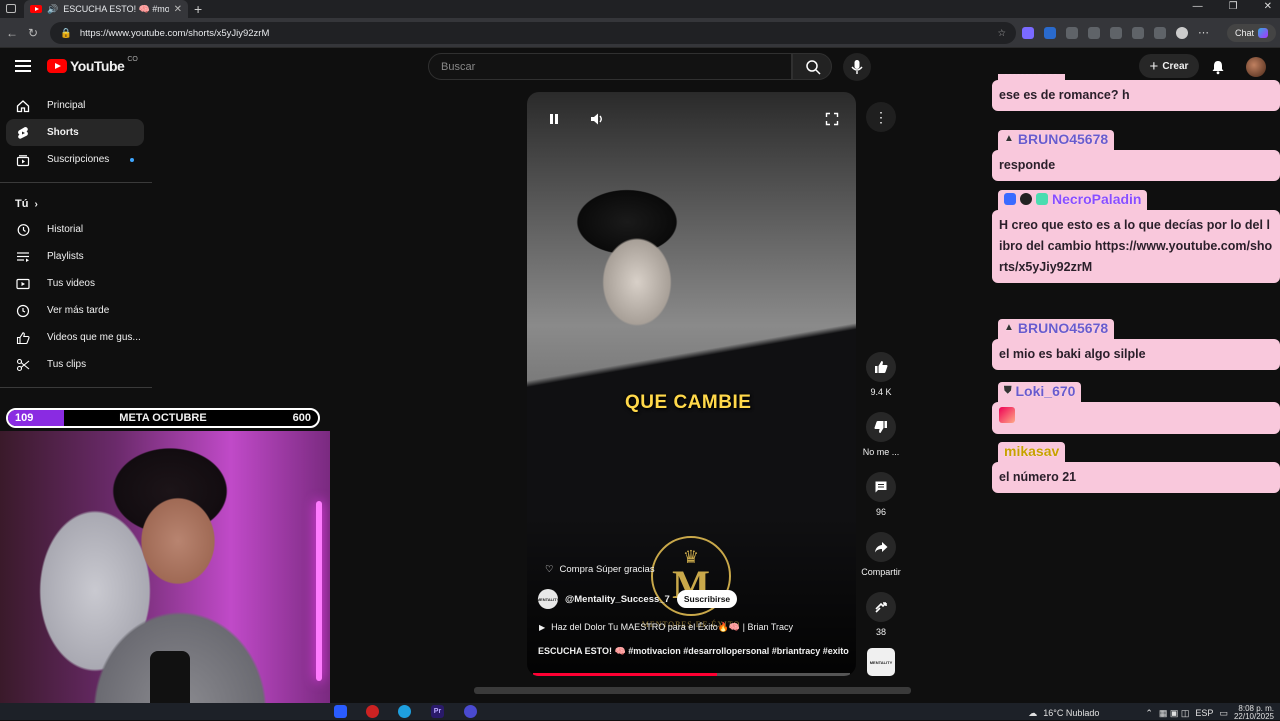  I want to click on new-tab-button: +, so click(198, 9).